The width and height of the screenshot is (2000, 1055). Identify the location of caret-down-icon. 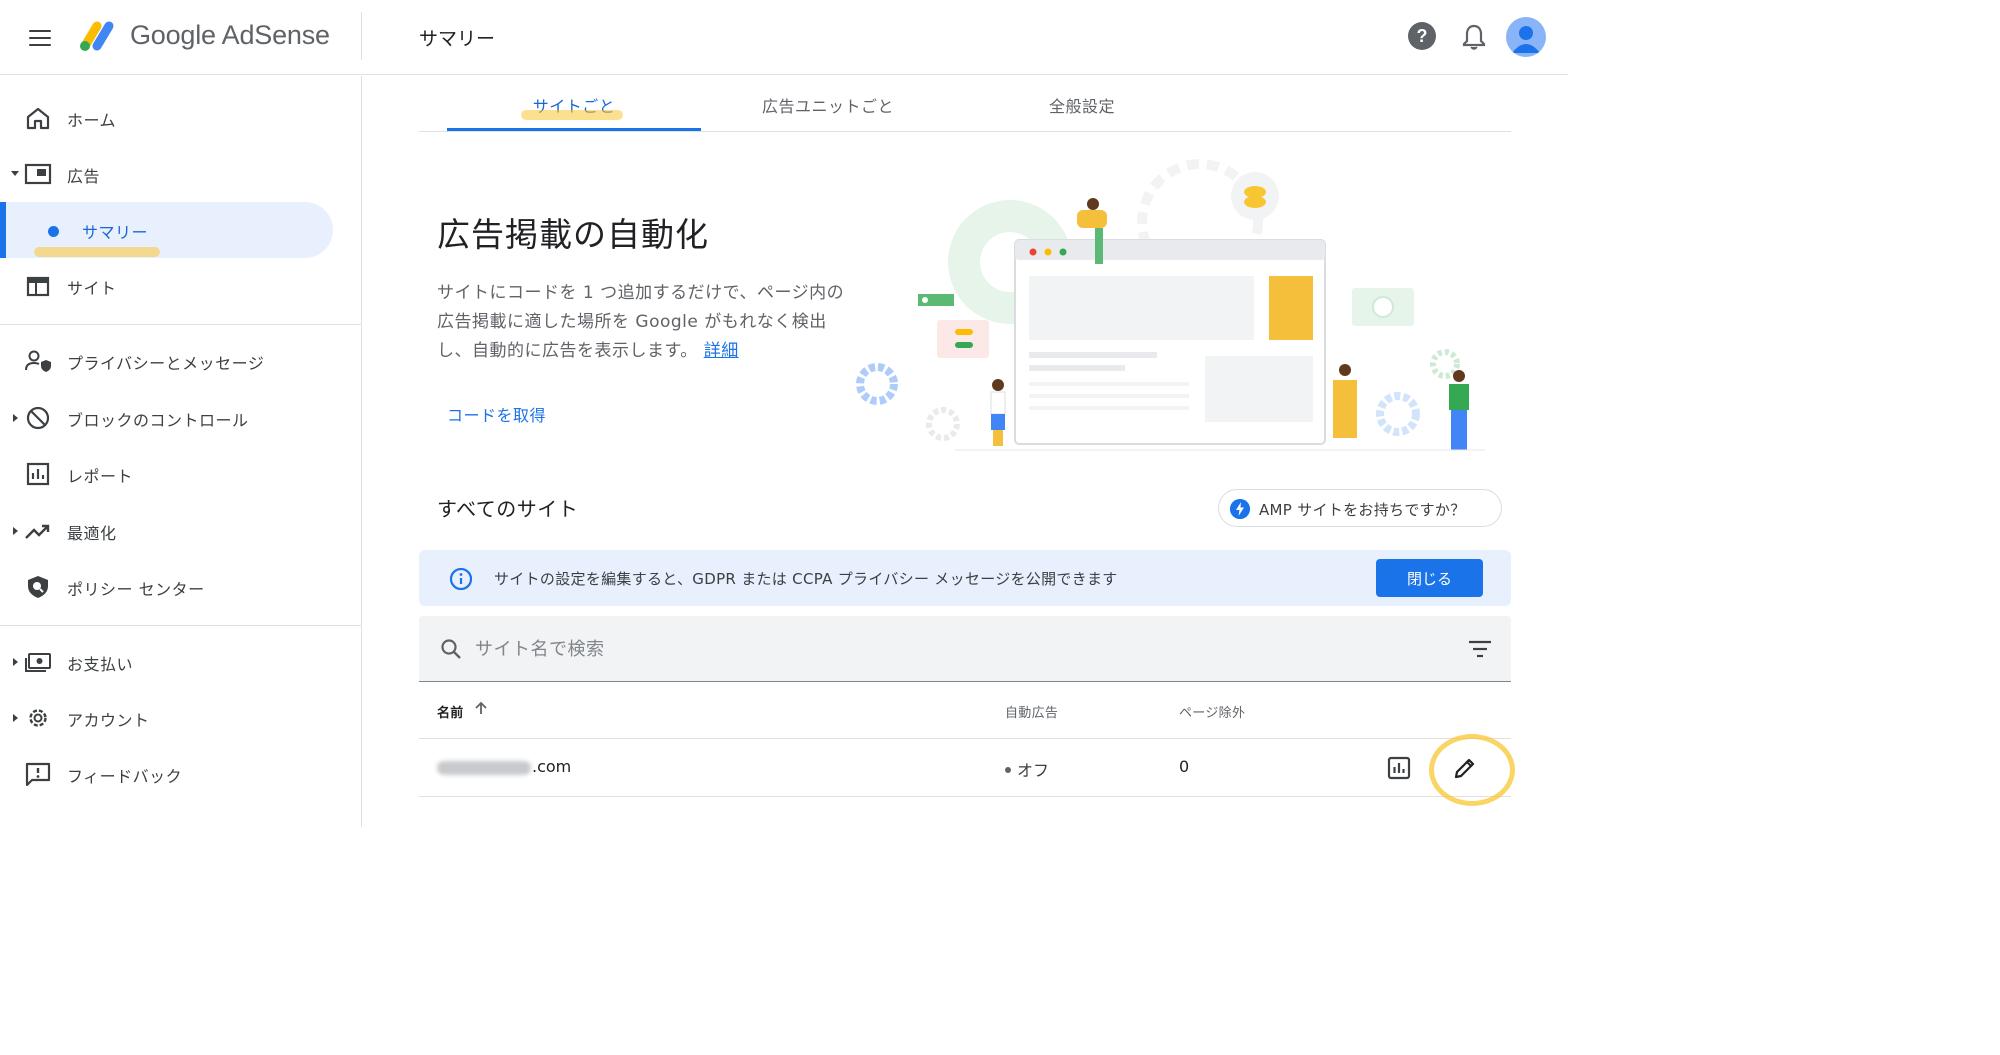
(15, 173).